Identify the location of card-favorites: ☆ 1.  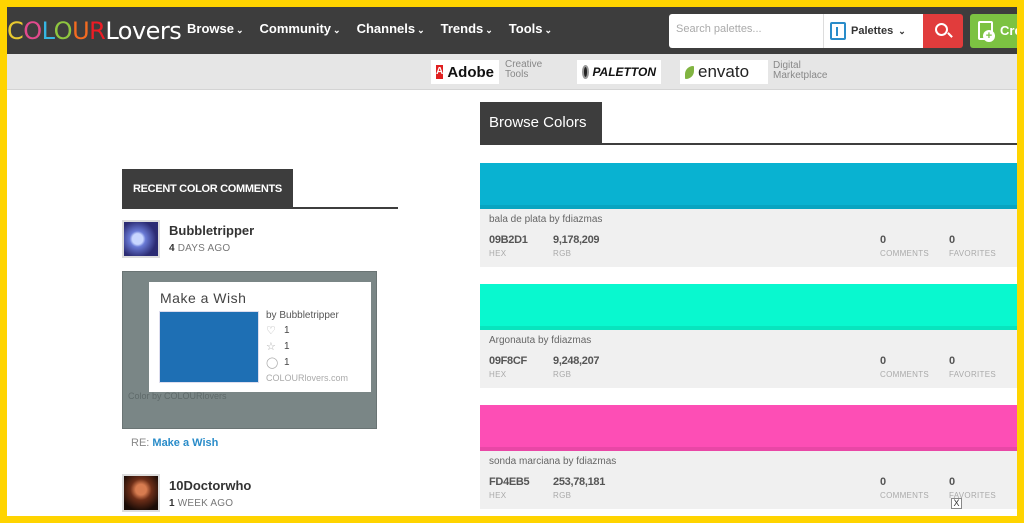
(278, 346).